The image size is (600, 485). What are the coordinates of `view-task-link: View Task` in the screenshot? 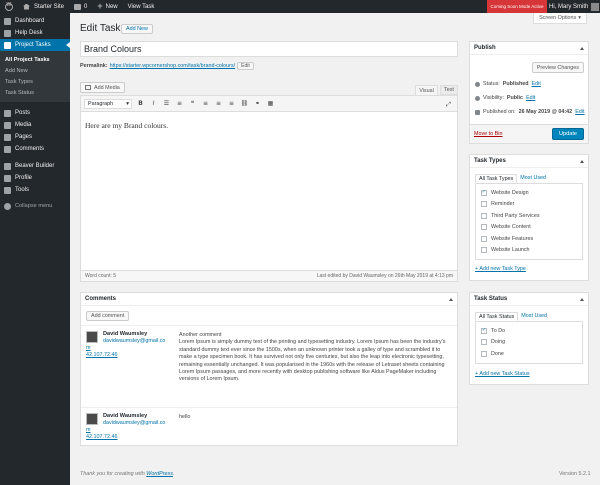 It's located at (141, 6).